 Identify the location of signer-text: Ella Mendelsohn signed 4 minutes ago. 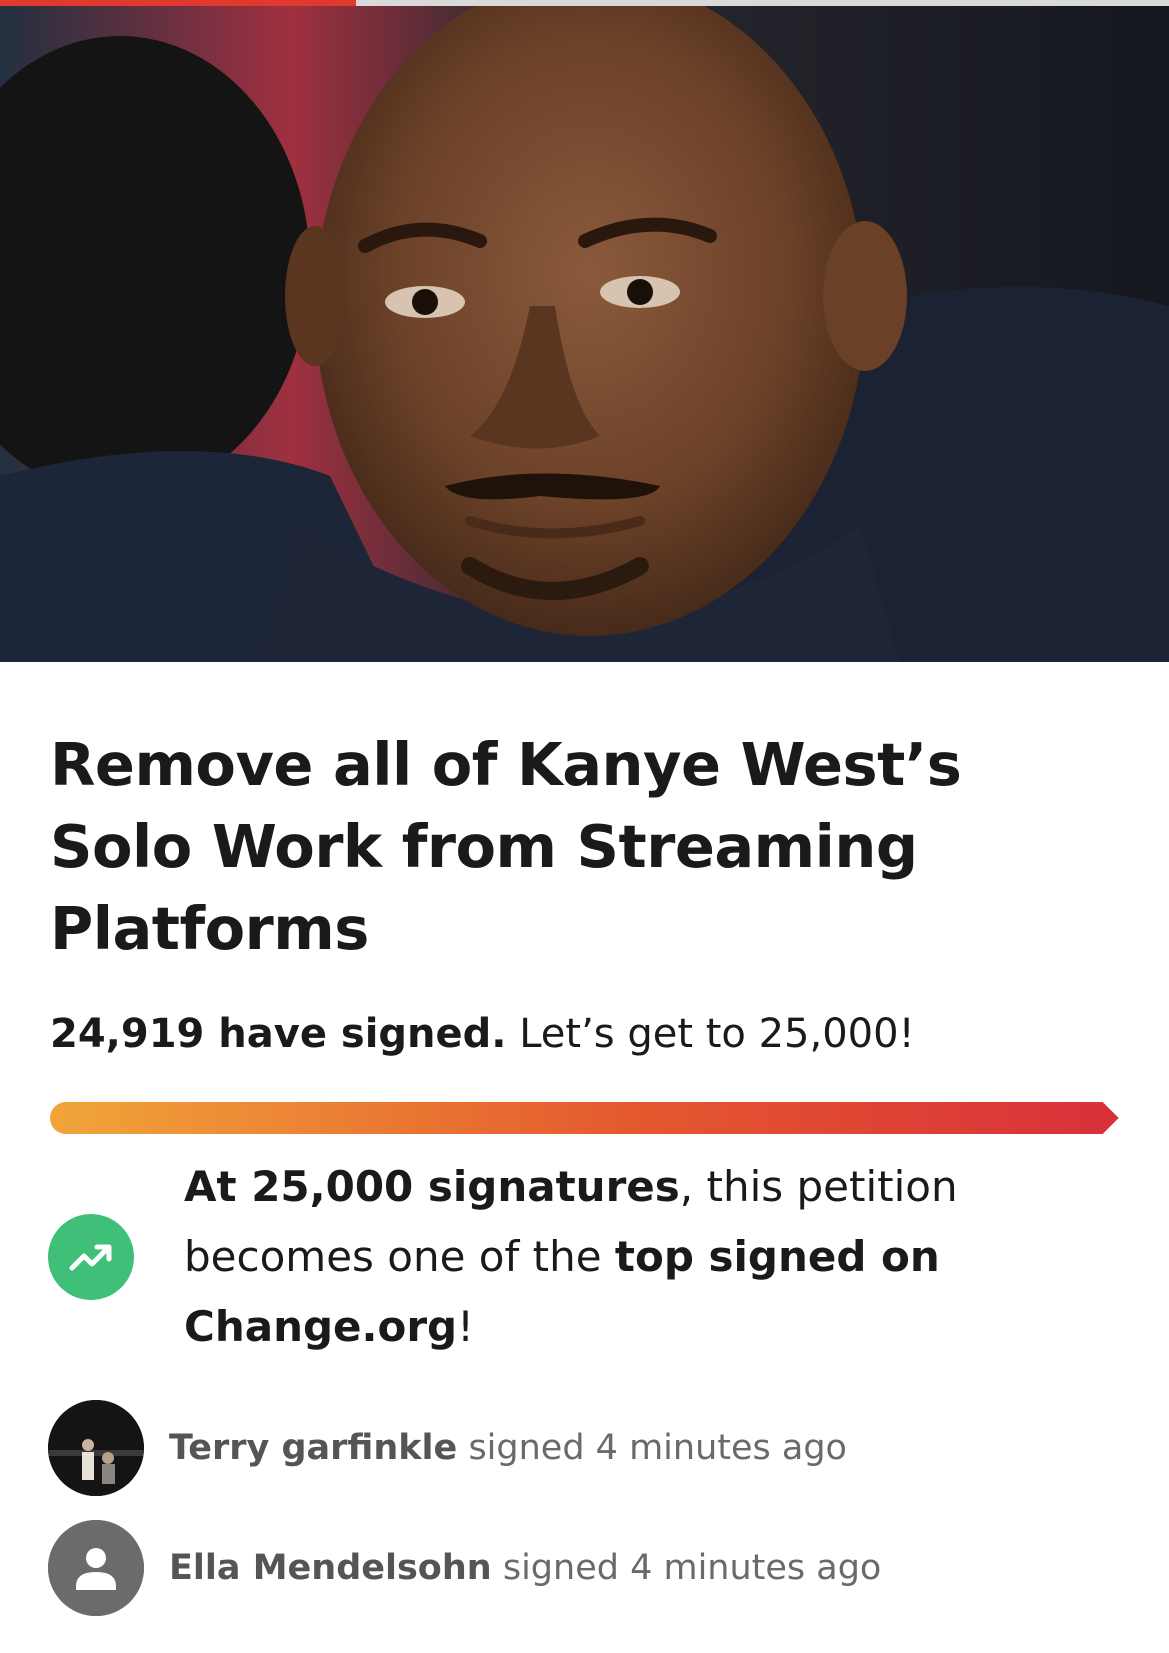
(525, 1568).